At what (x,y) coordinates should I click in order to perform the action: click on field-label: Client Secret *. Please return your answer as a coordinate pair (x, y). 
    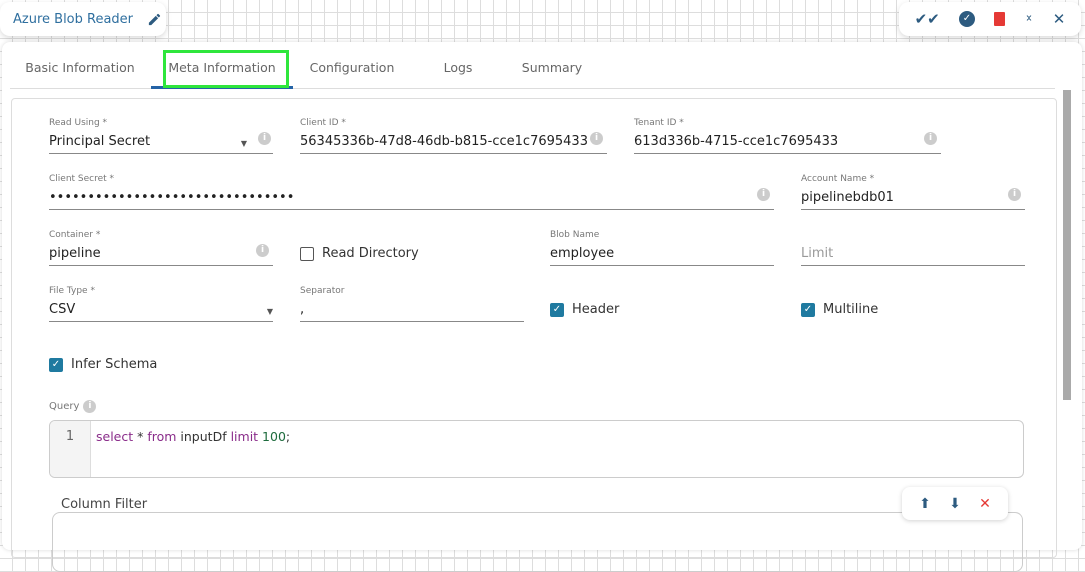
    Looking at the image, I should click on (82, 179).